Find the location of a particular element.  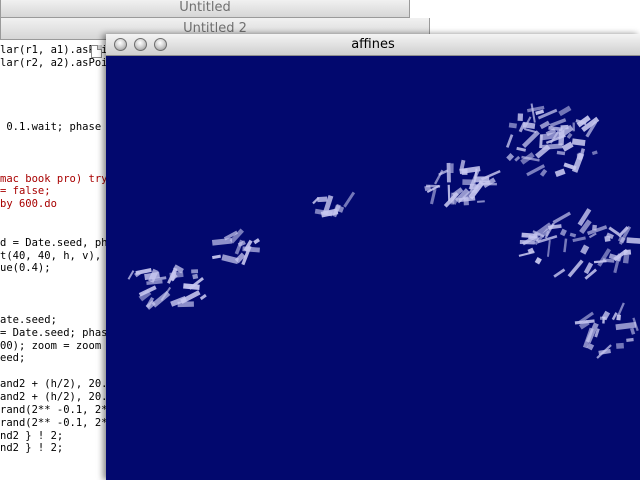

code-line: = Date.seed; phase is located at coordinates (53, 332).